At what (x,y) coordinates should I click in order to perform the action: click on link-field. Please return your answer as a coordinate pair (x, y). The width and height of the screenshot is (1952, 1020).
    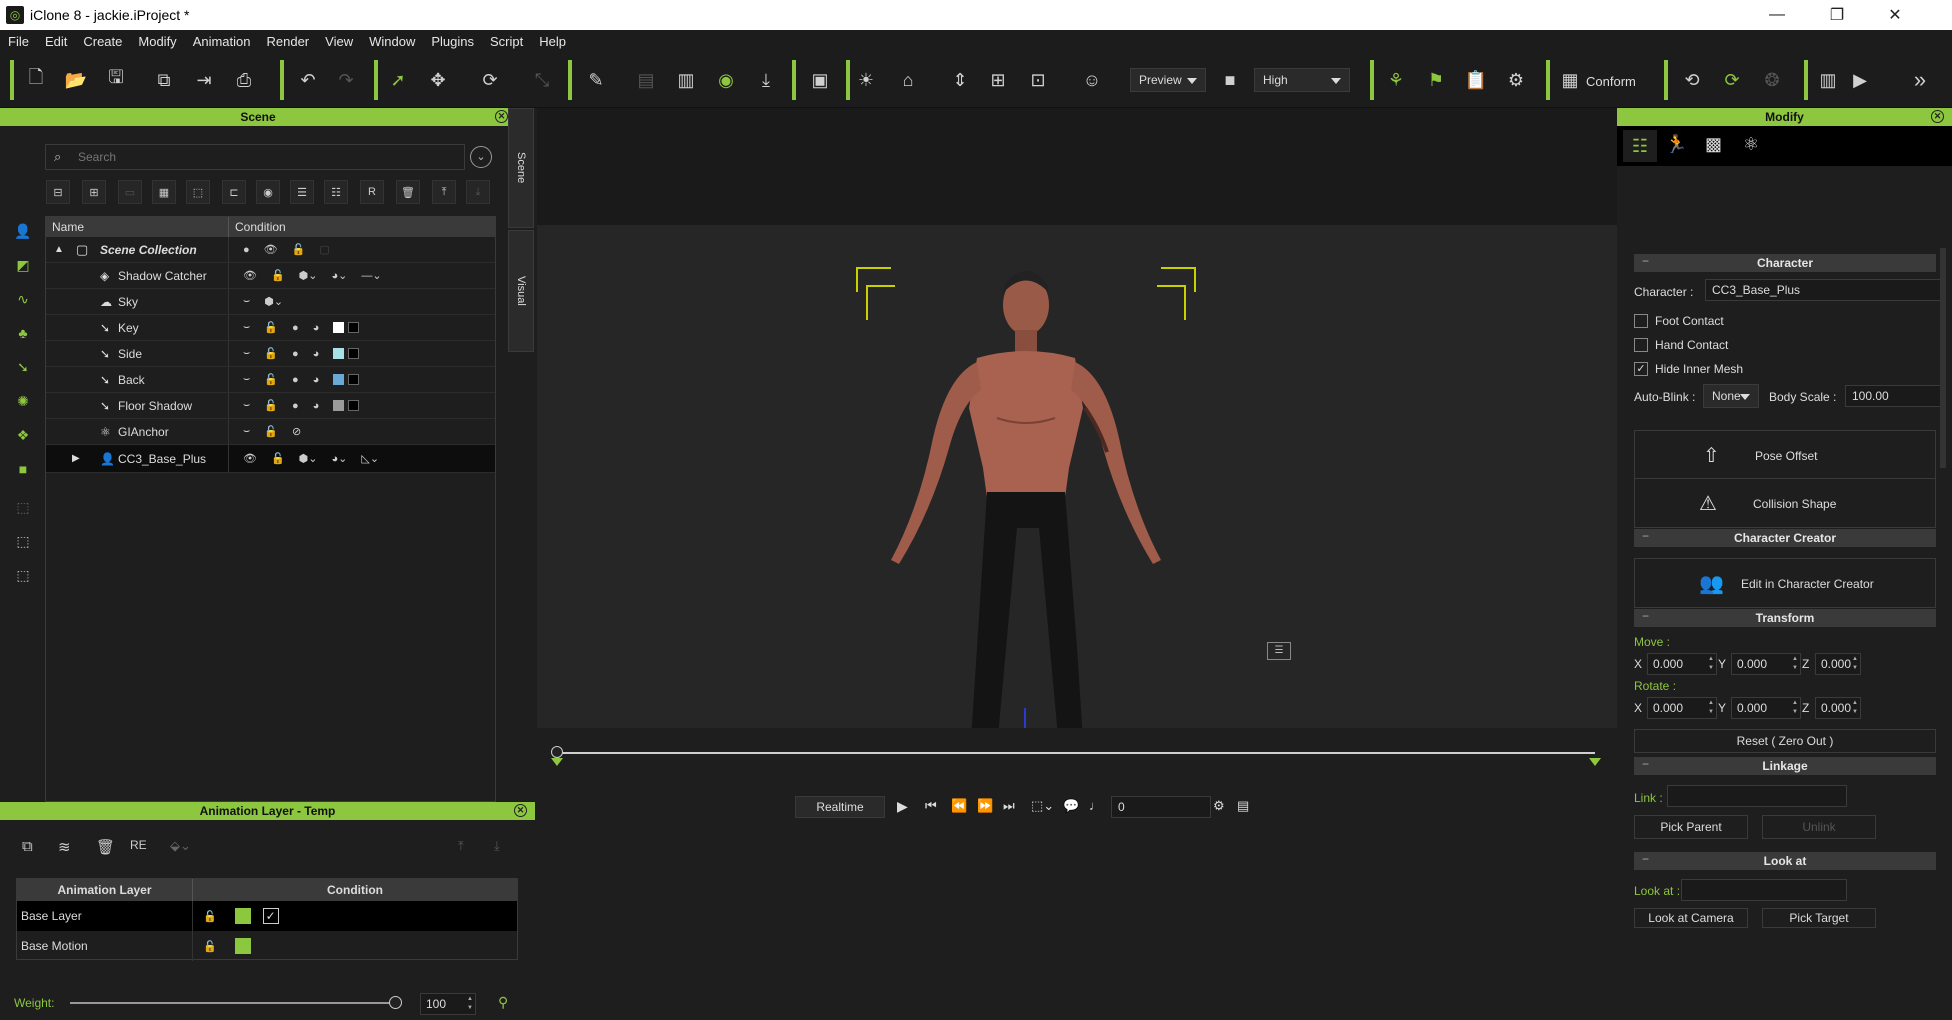
    Looking at the image, I should click on (1757, 796).